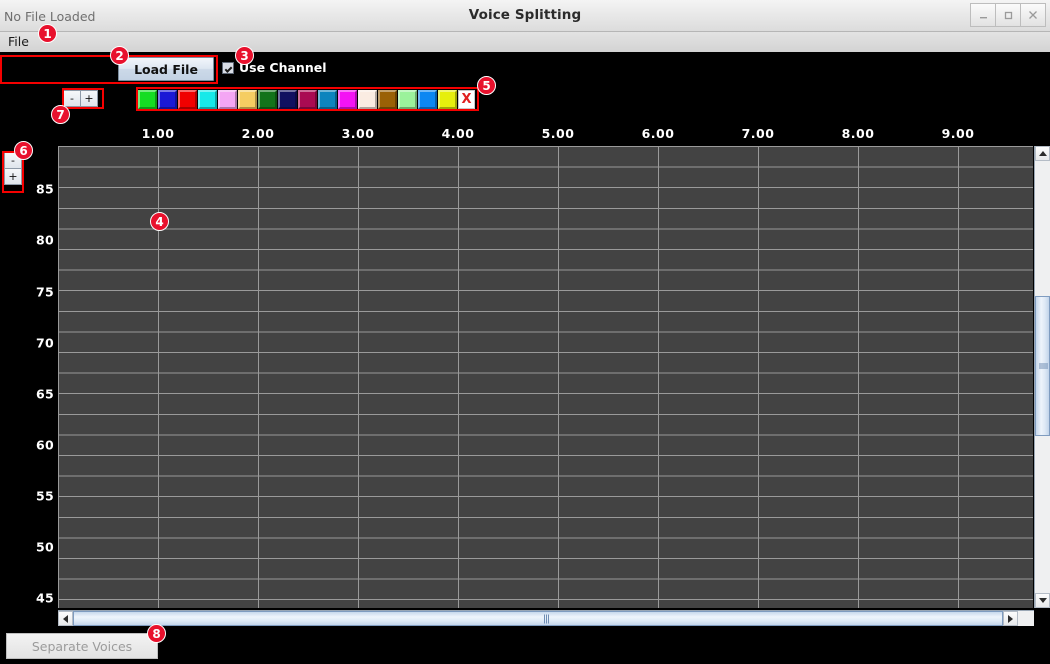 The width and height of the screenshot is (1050, 664). What do you see at coordinates (228, 67) in the screenshot?
I see `checkbox-icon` at bounding box center [228, 67].